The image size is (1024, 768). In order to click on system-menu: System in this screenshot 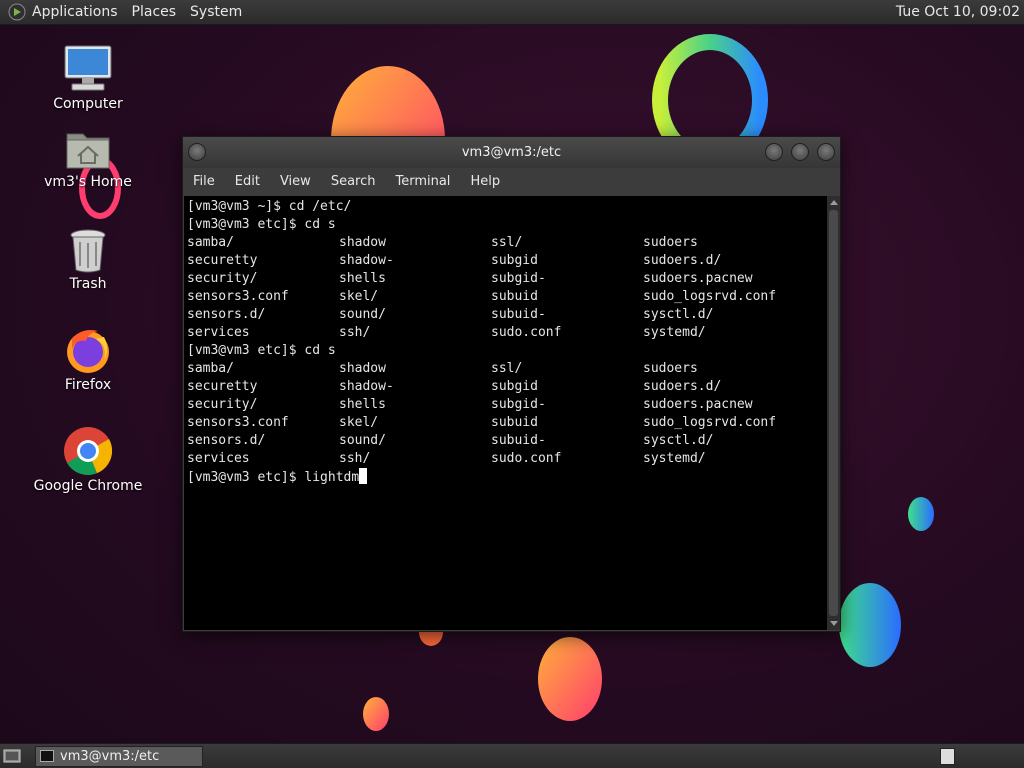, I will do `click(216, 12)`.